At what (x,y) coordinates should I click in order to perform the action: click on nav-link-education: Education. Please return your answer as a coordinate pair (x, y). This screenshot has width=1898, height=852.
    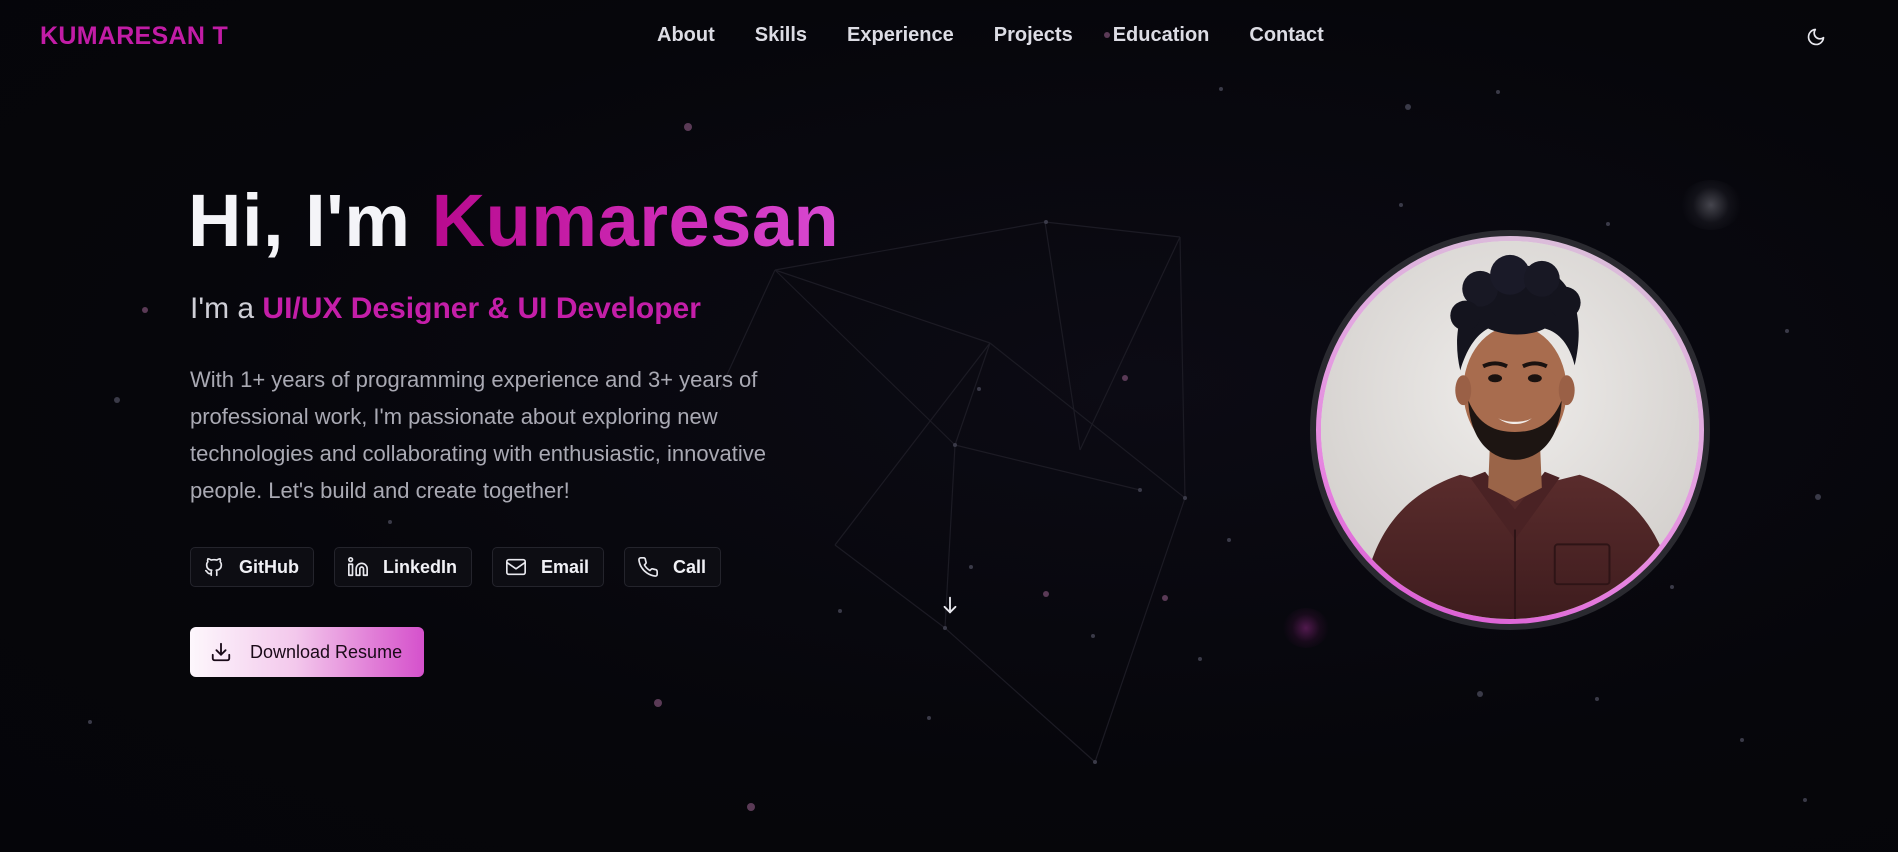
    Looking at the image, I should click on (1161, 35).